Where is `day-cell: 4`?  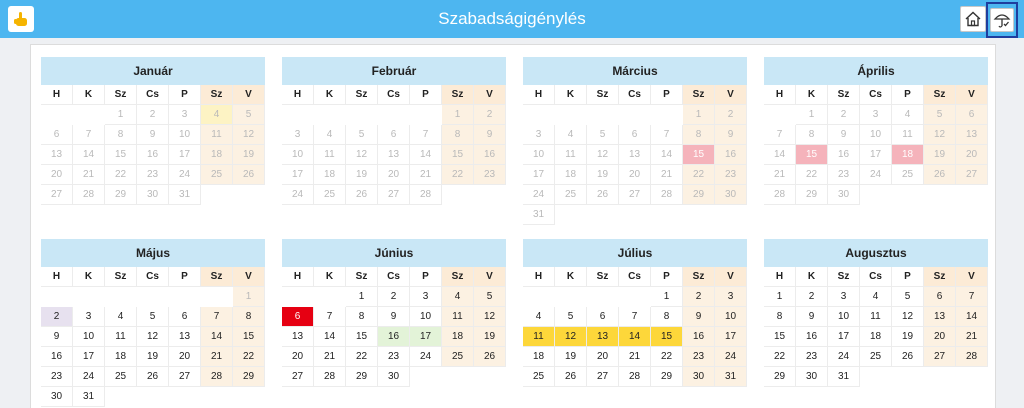
day-cell: 4 is located at coordinates (876, 297).